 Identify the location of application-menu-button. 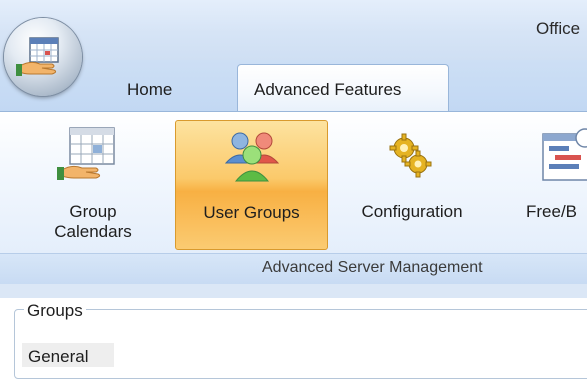
(43, 57).